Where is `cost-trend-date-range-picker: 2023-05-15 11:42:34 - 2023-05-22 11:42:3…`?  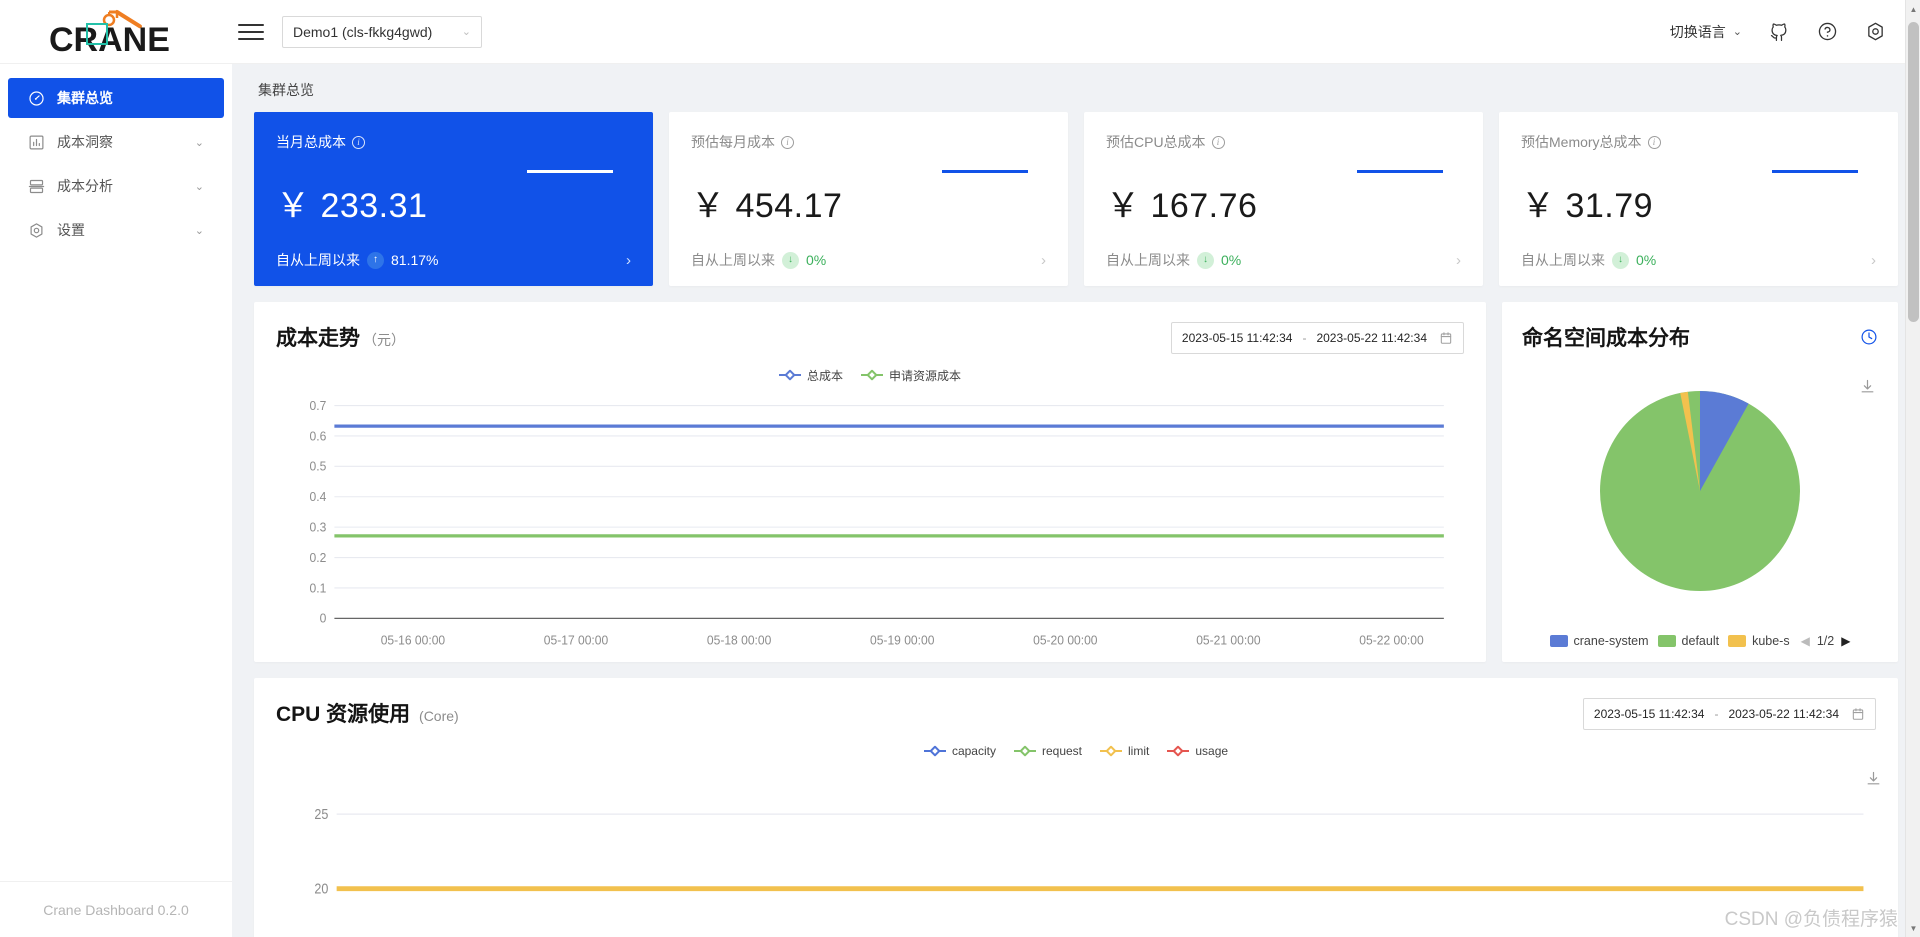
cost-trend-date-range-picker: 2023-05-15 11:42:34 - 2023-05-22 11:42:3… is located at coordinates (1317, 338).